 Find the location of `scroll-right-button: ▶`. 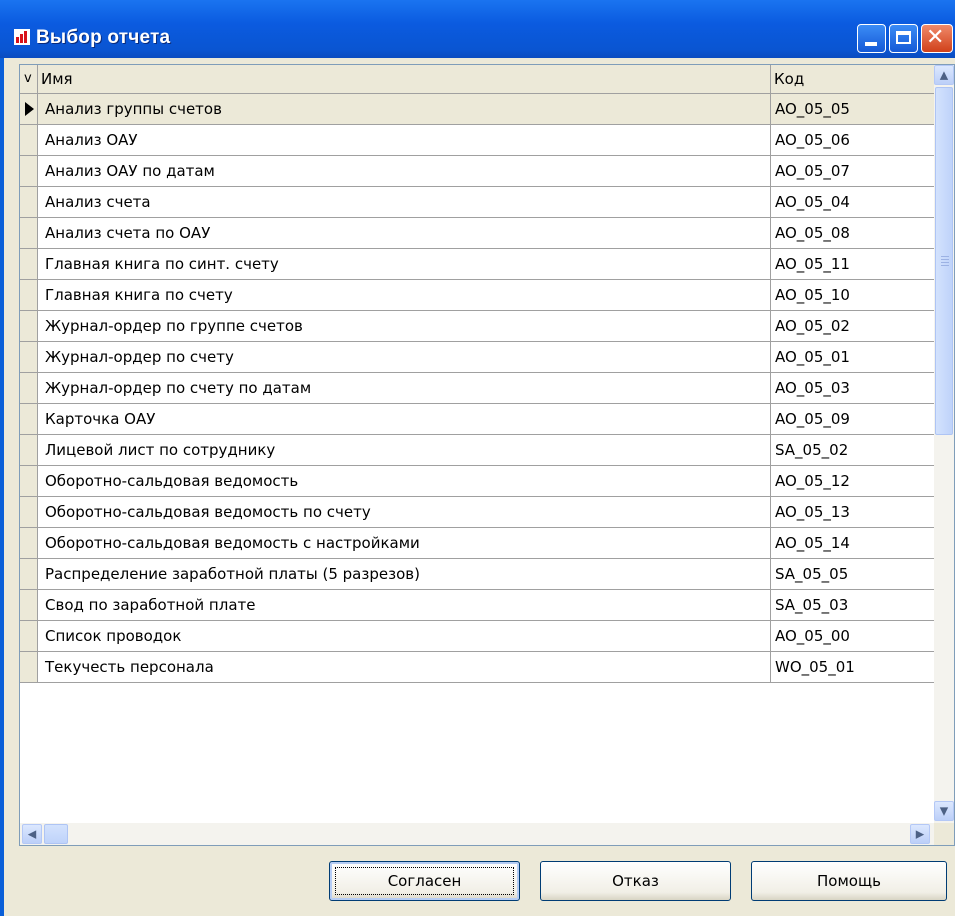

scroll-right-button: ▶ is located at coordinates (920, 834).